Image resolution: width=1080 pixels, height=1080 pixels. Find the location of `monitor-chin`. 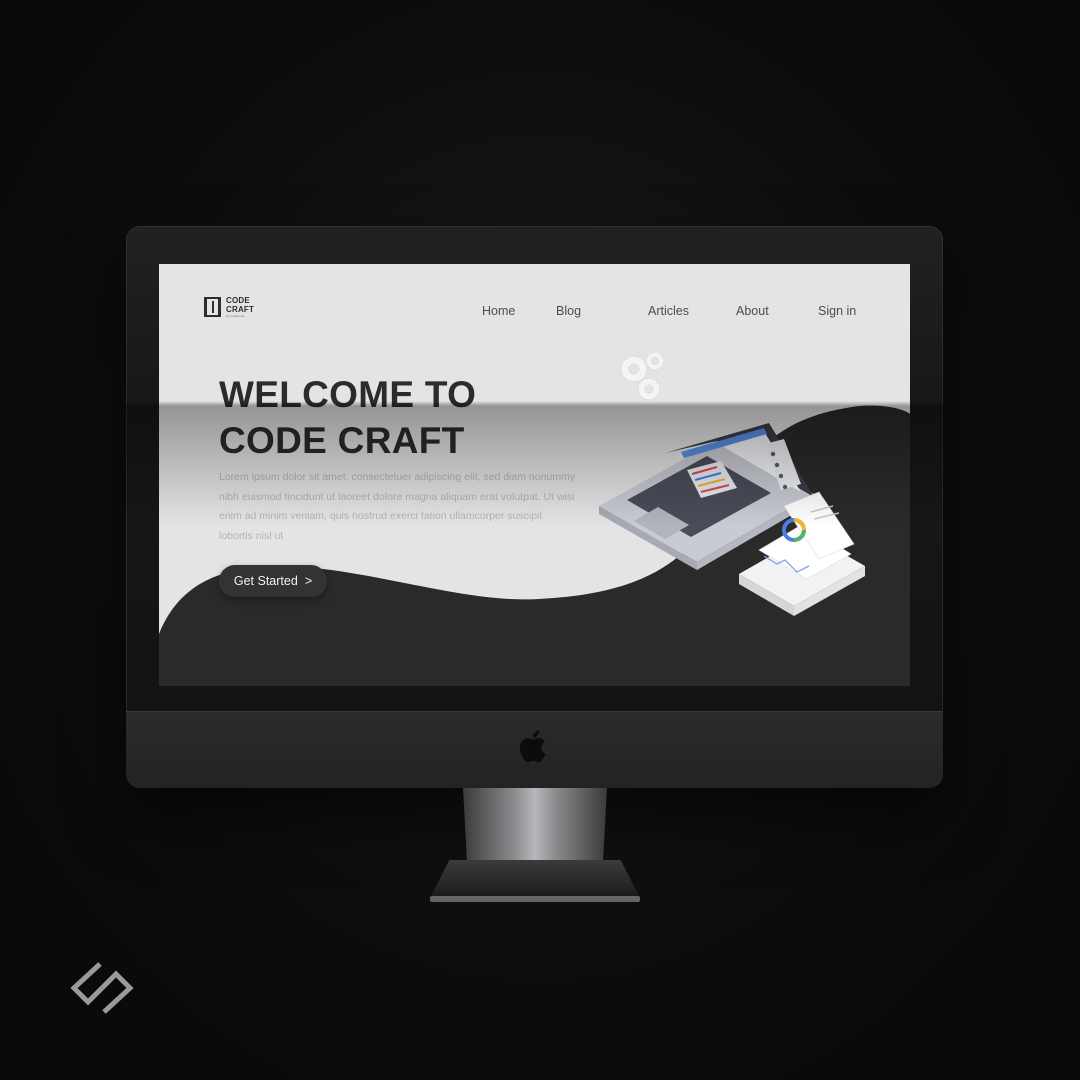

monitor-chin is located at coordinates (534, 749).